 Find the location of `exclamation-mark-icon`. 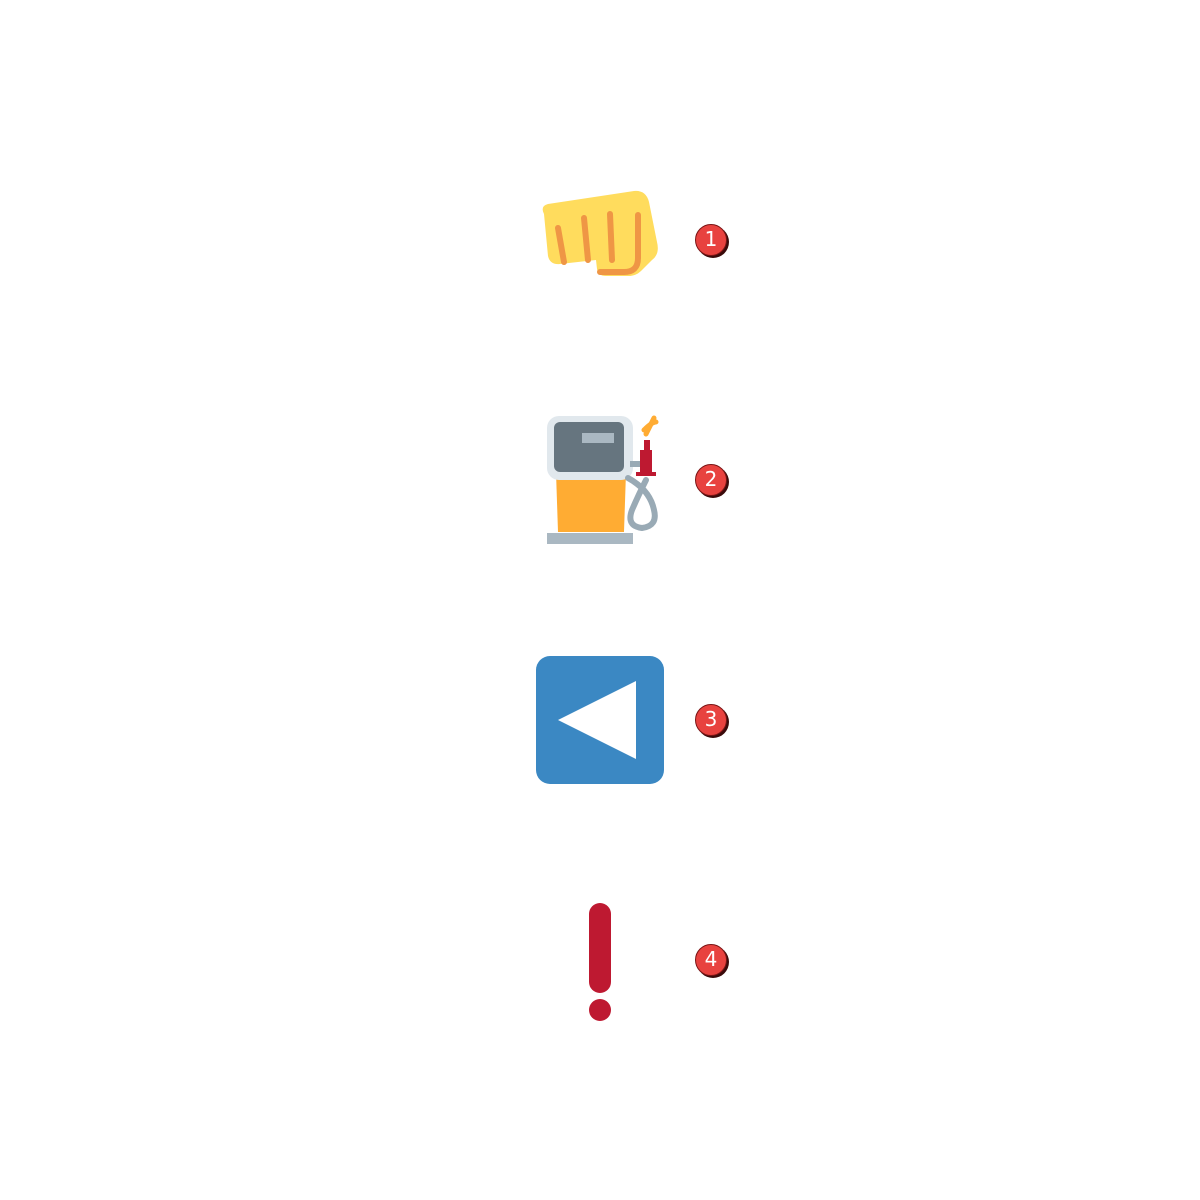

exclamation-mark-icon is located at coordinates (600, 960).